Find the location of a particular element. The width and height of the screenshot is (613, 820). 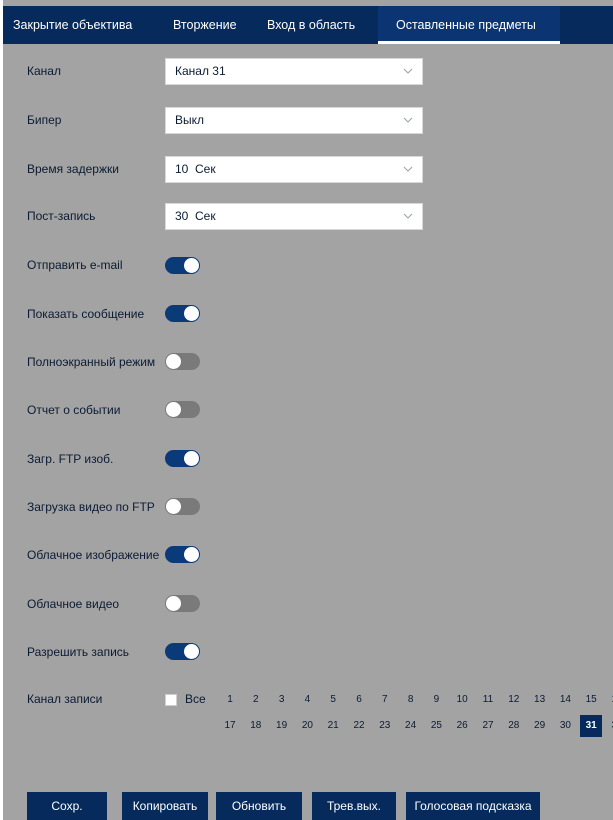

cloud-image-toggle is located at coordinates (182, 554).